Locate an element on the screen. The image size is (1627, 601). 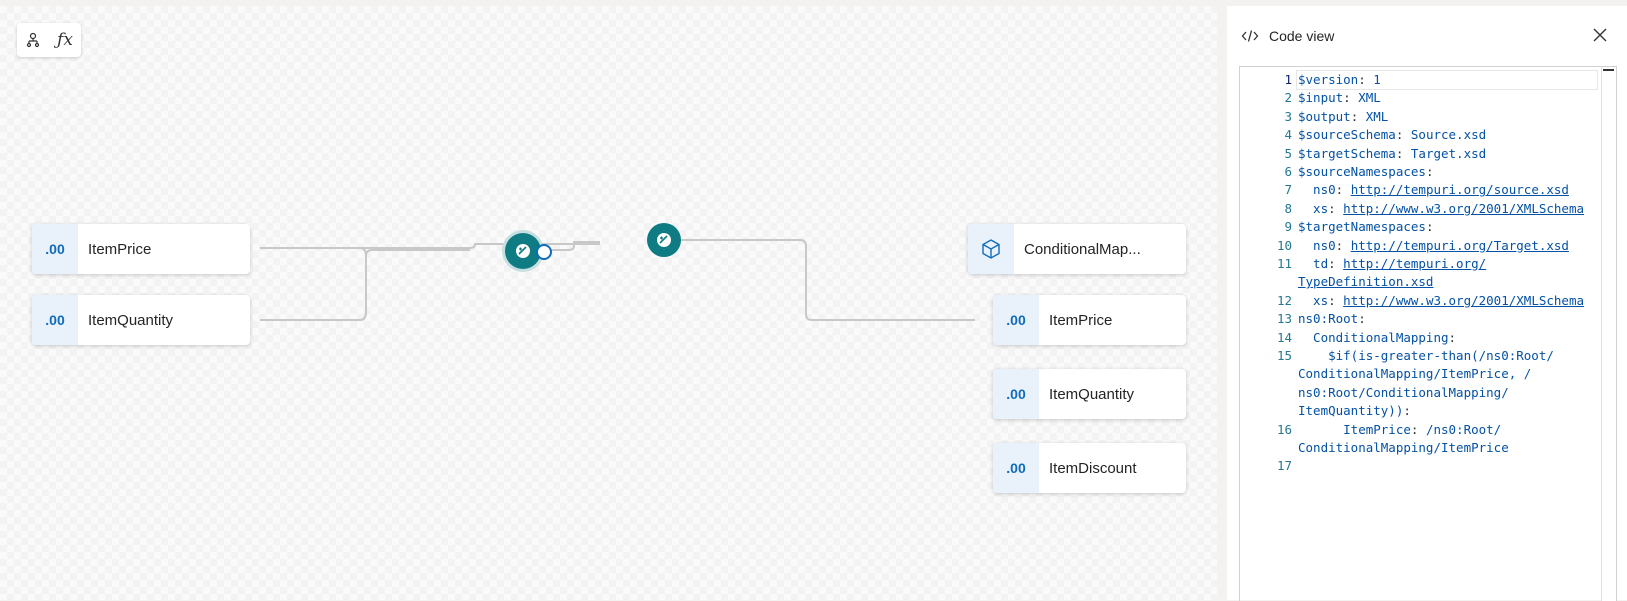
code-key: ns0 is located at coordinates (1317, 245).